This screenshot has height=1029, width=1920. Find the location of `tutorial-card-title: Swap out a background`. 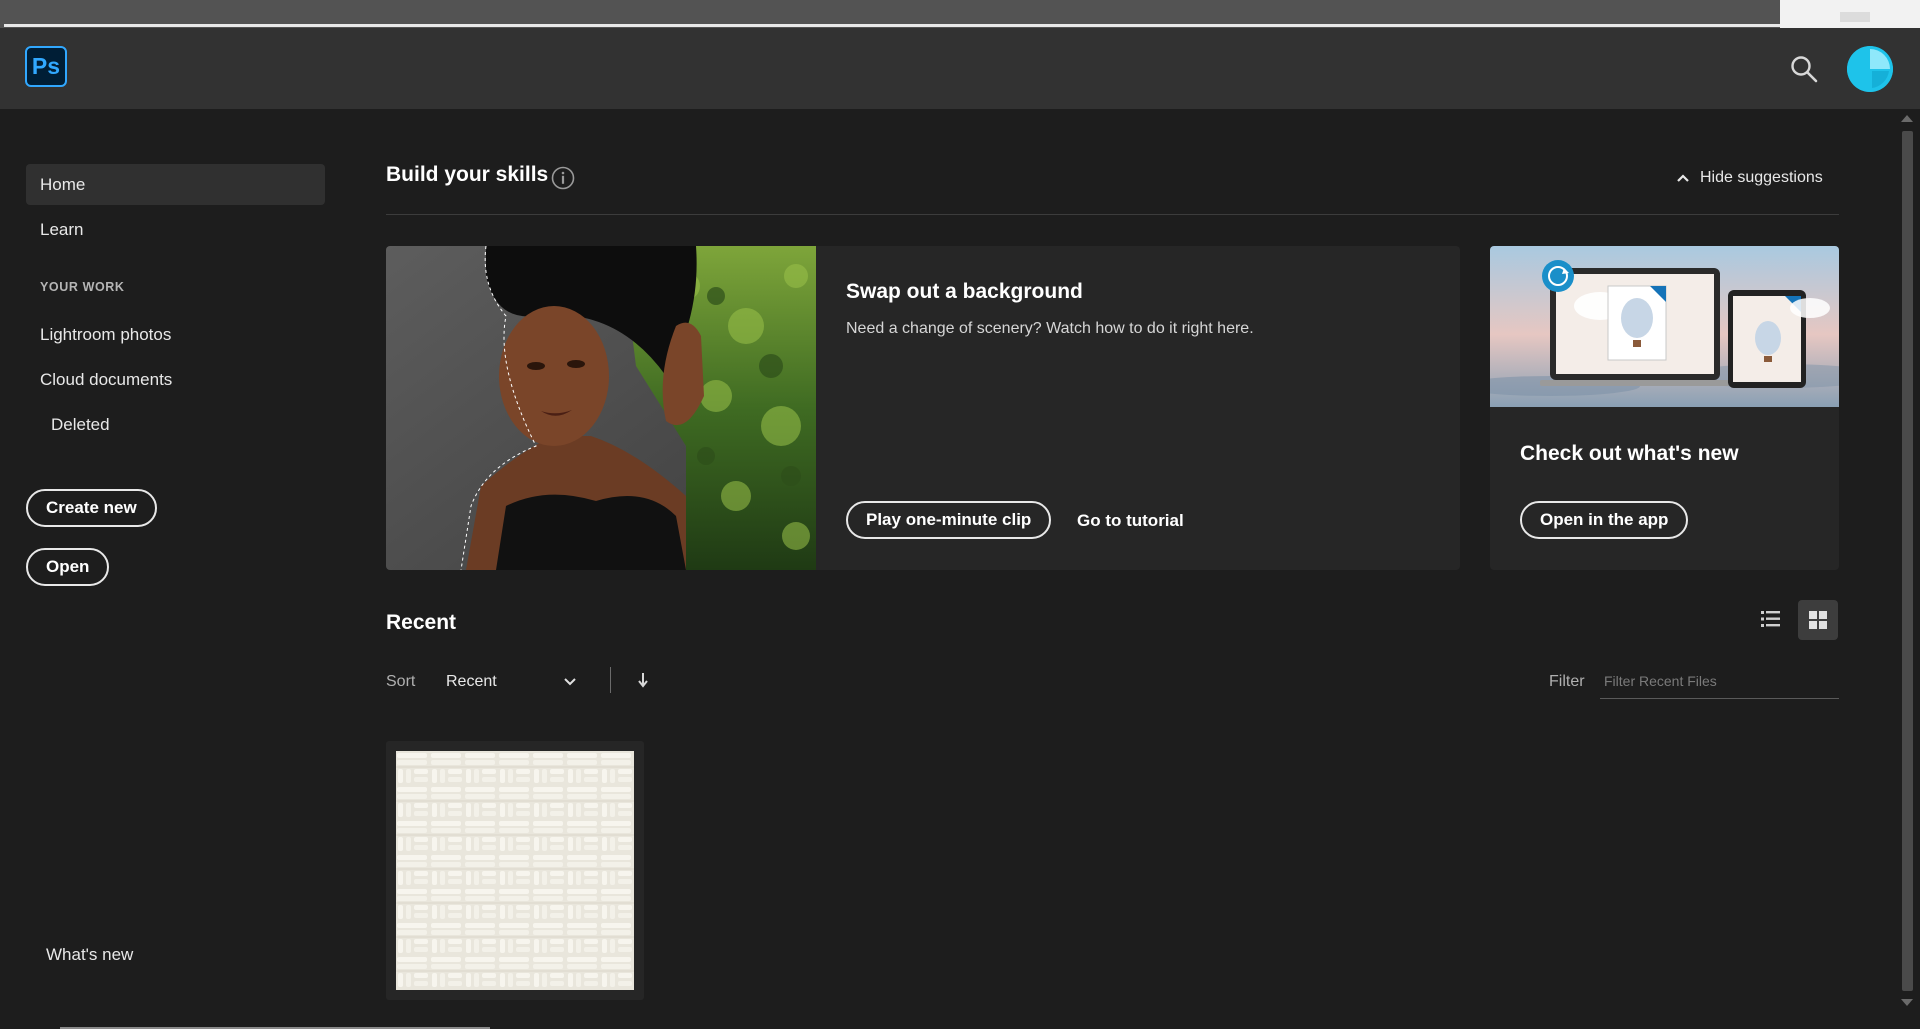

tutorial-card-title: Swap out a background is located at coordinates (964, 291).